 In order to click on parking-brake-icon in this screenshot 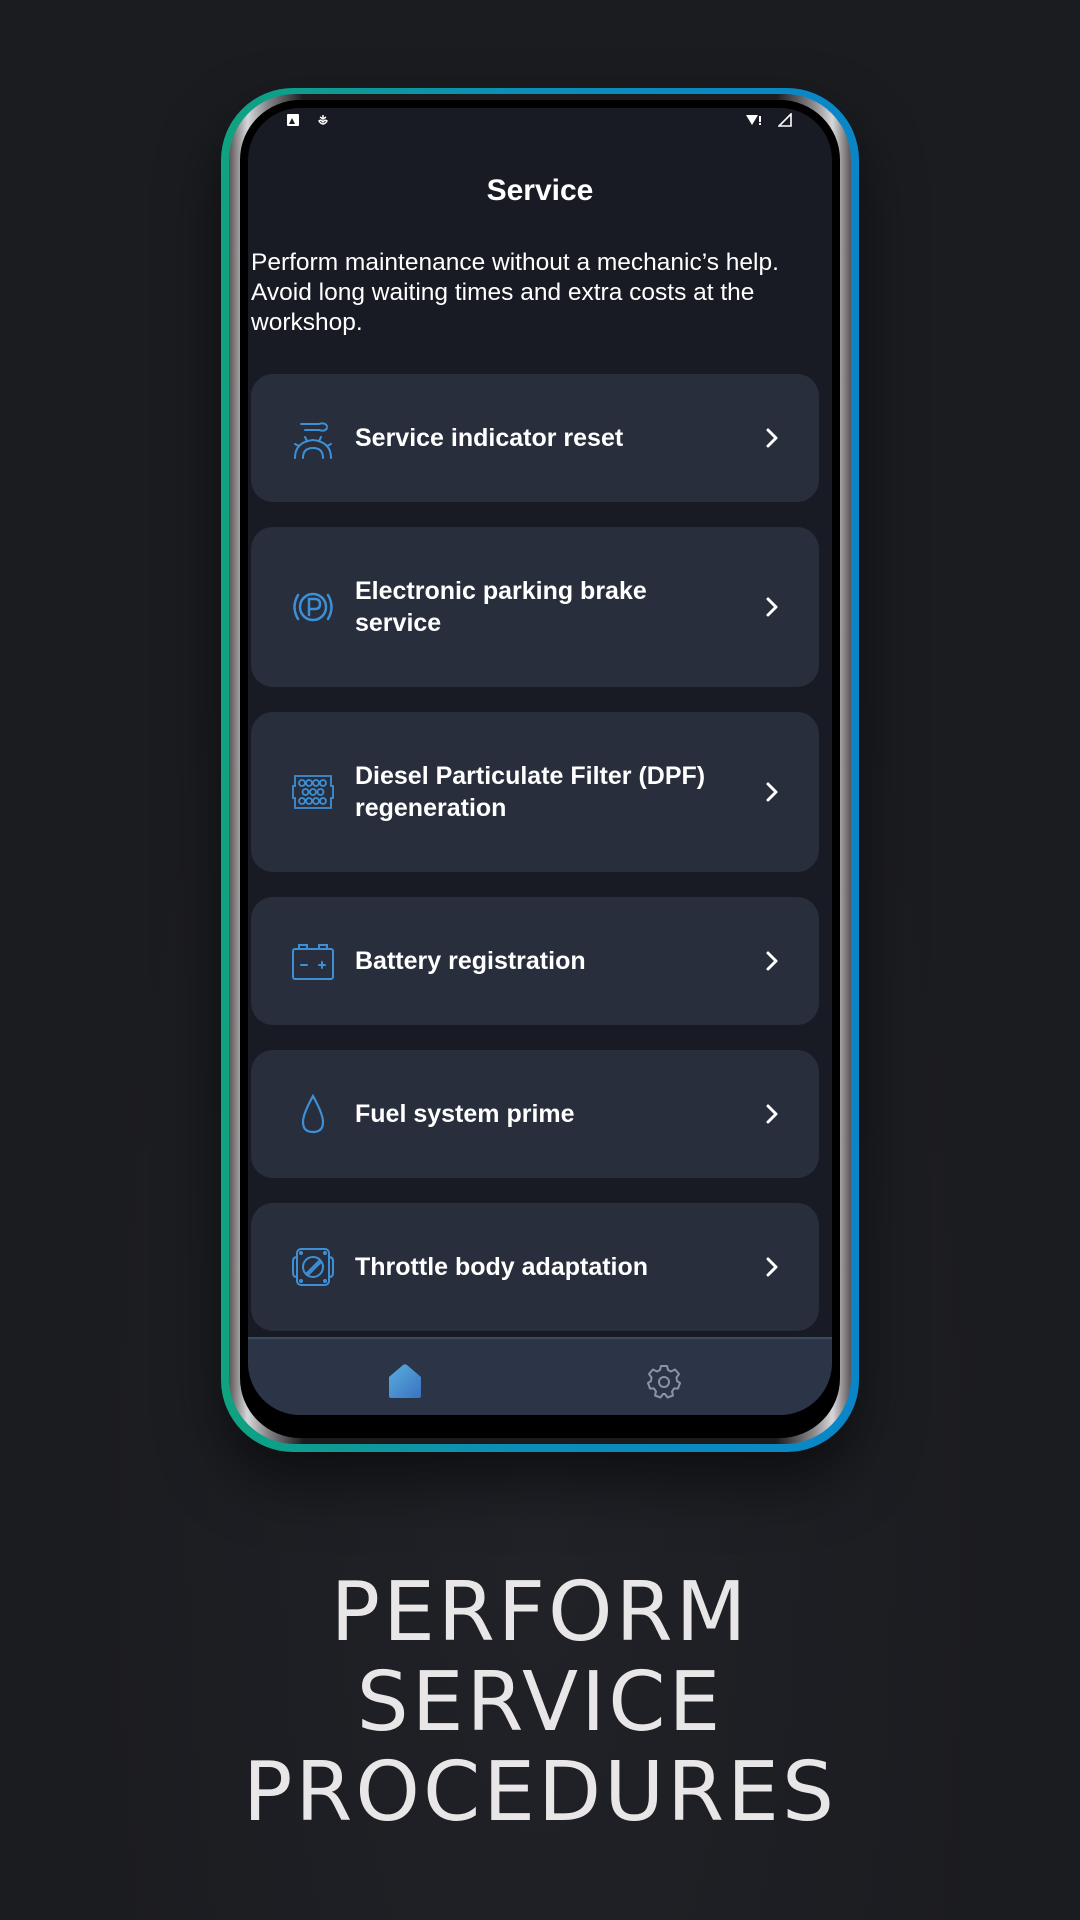, I will do `click(313, 607)`.